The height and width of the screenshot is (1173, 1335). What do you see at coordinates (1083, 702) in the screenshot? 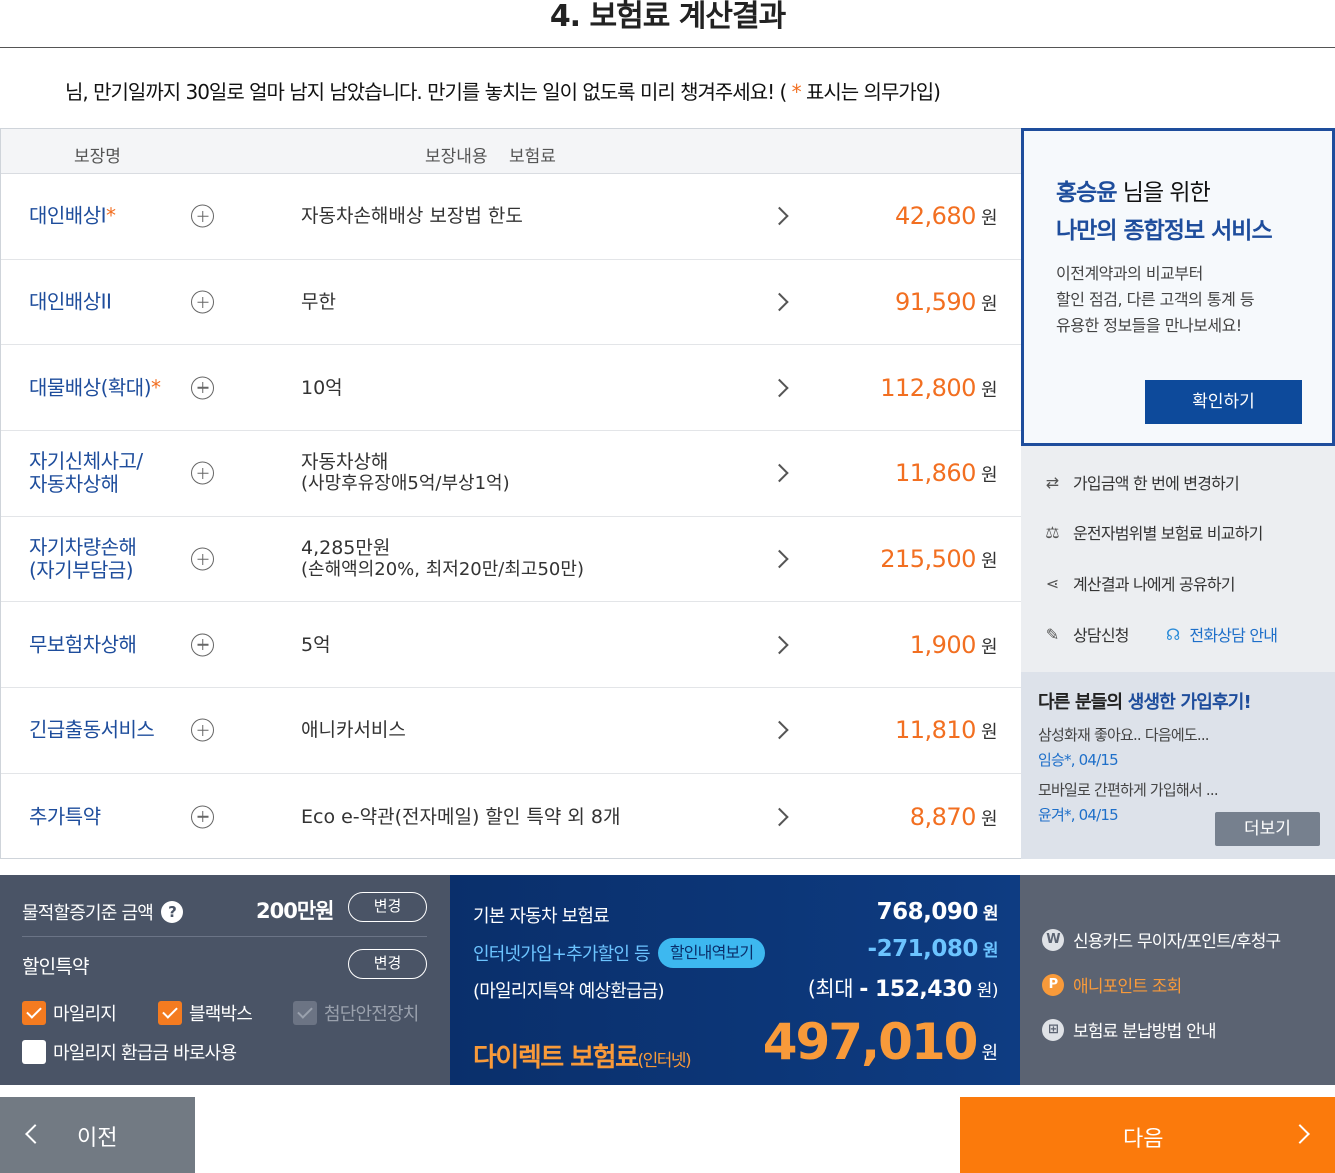
I see `reviews-title-prefix: 다른 분들의` at bounding box center [1083, 702].